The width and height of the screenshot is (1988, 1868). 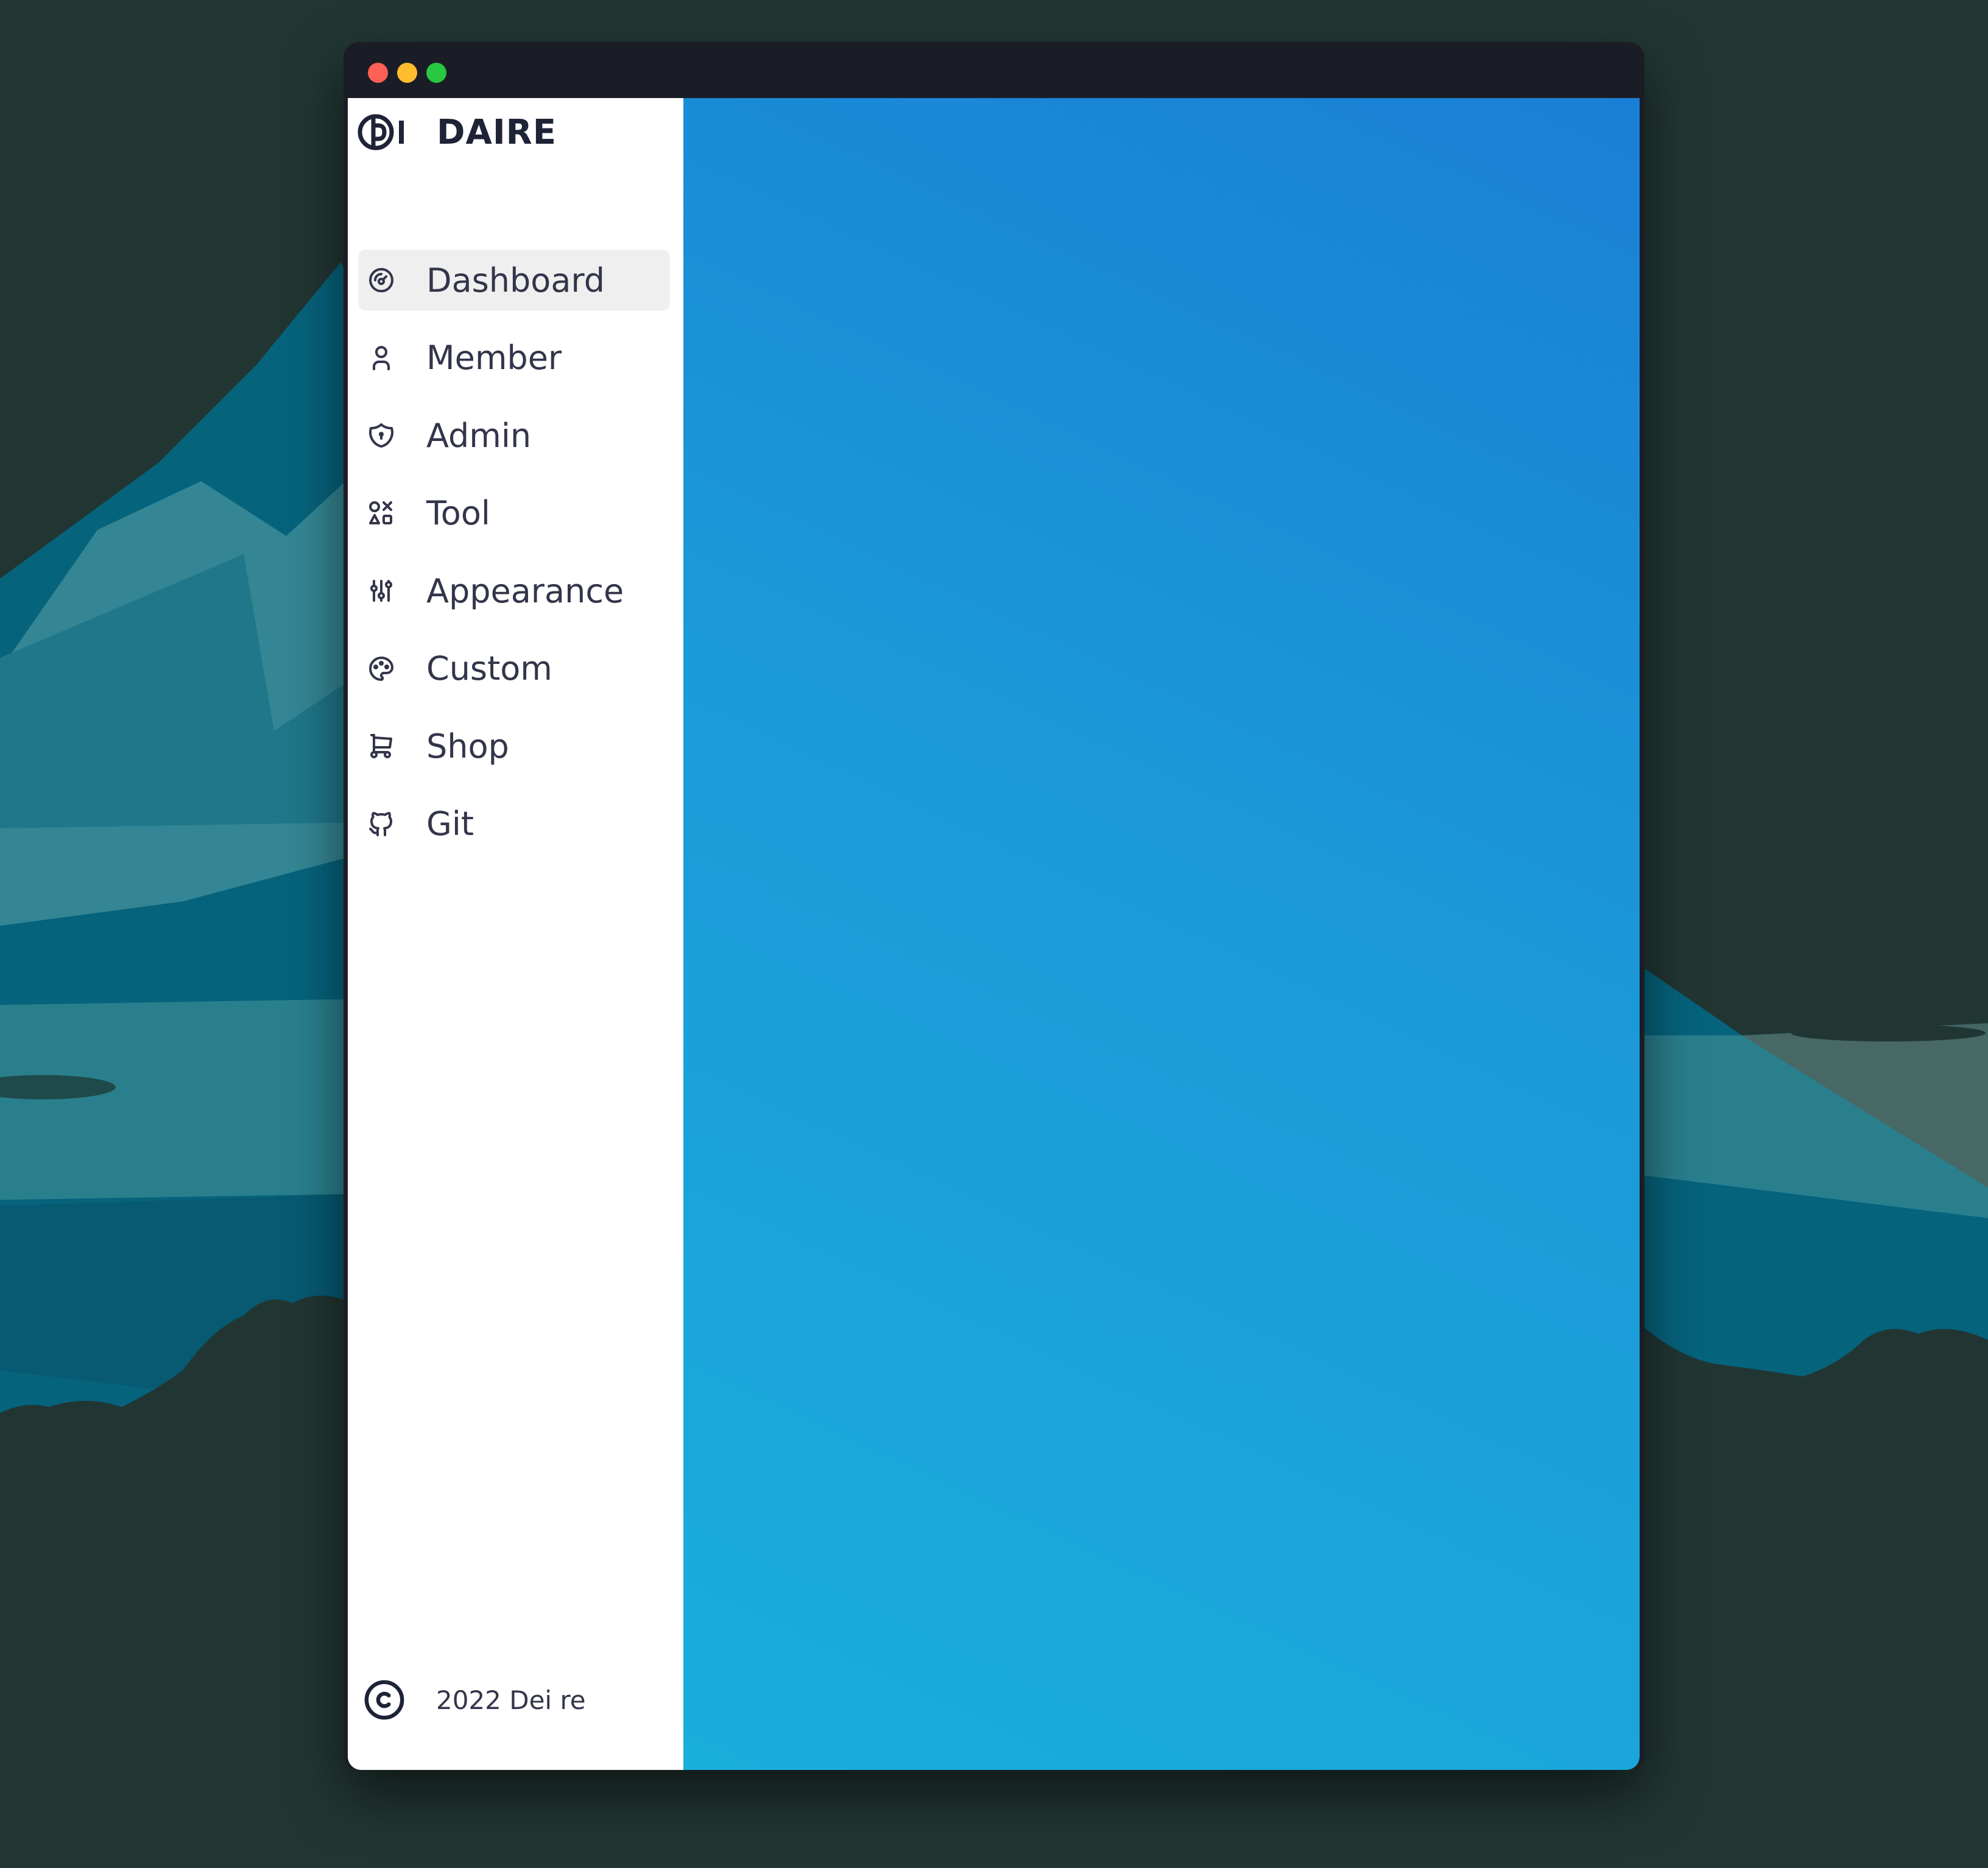 What do you see at coordinates (514, 824) in the screenshot?
I see `sidebar-item-git: Git` at bounding box center [514, 824].